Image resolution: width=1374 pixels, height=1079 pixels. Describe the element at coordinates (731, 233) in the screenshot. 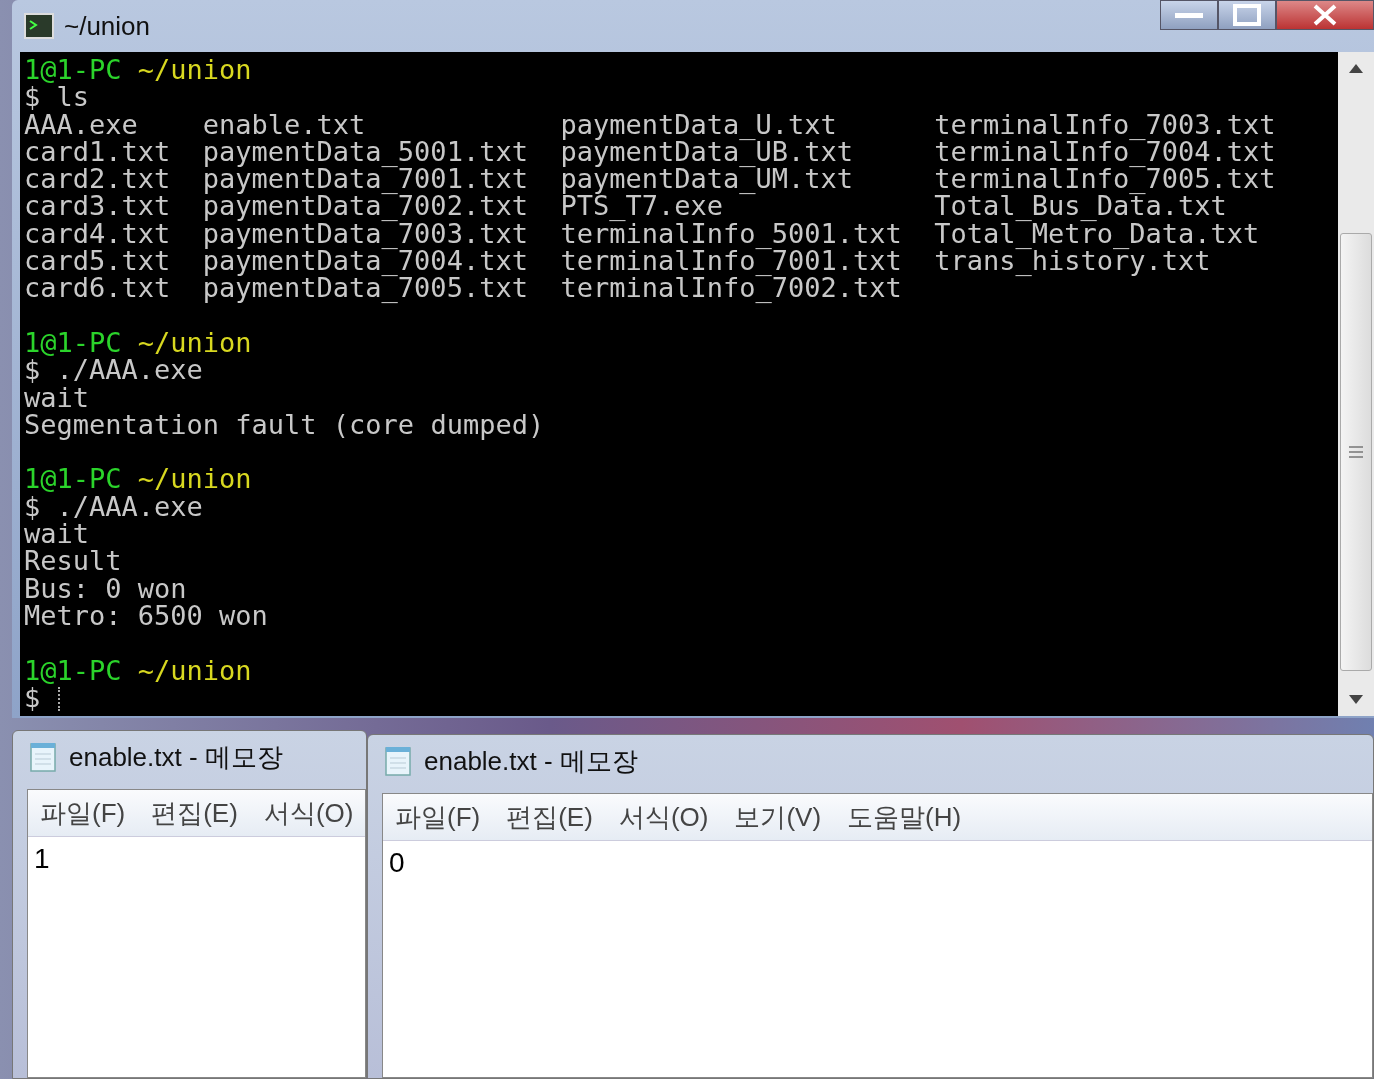

I see `file-name: terminalInfo_5001.txt` at that location.